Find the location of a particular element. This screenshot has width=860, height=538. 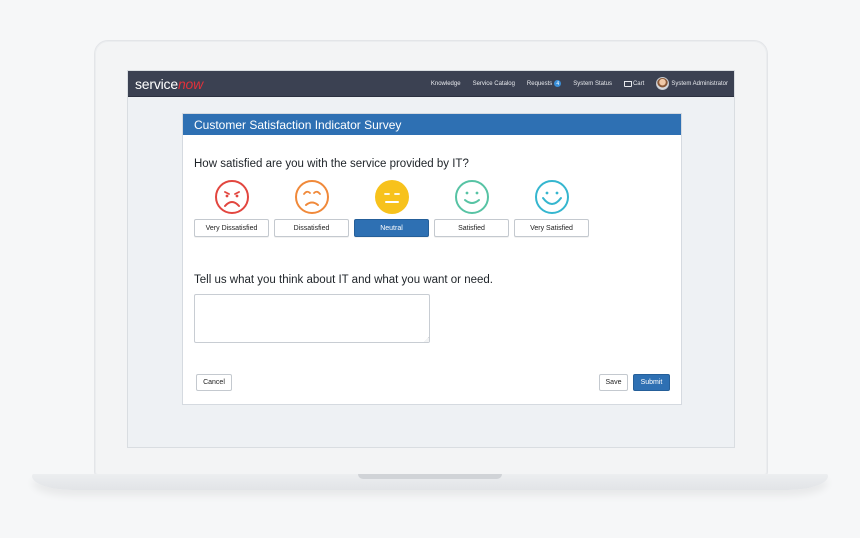

nav-system-status: System Status is located at coordinates (592, 84).